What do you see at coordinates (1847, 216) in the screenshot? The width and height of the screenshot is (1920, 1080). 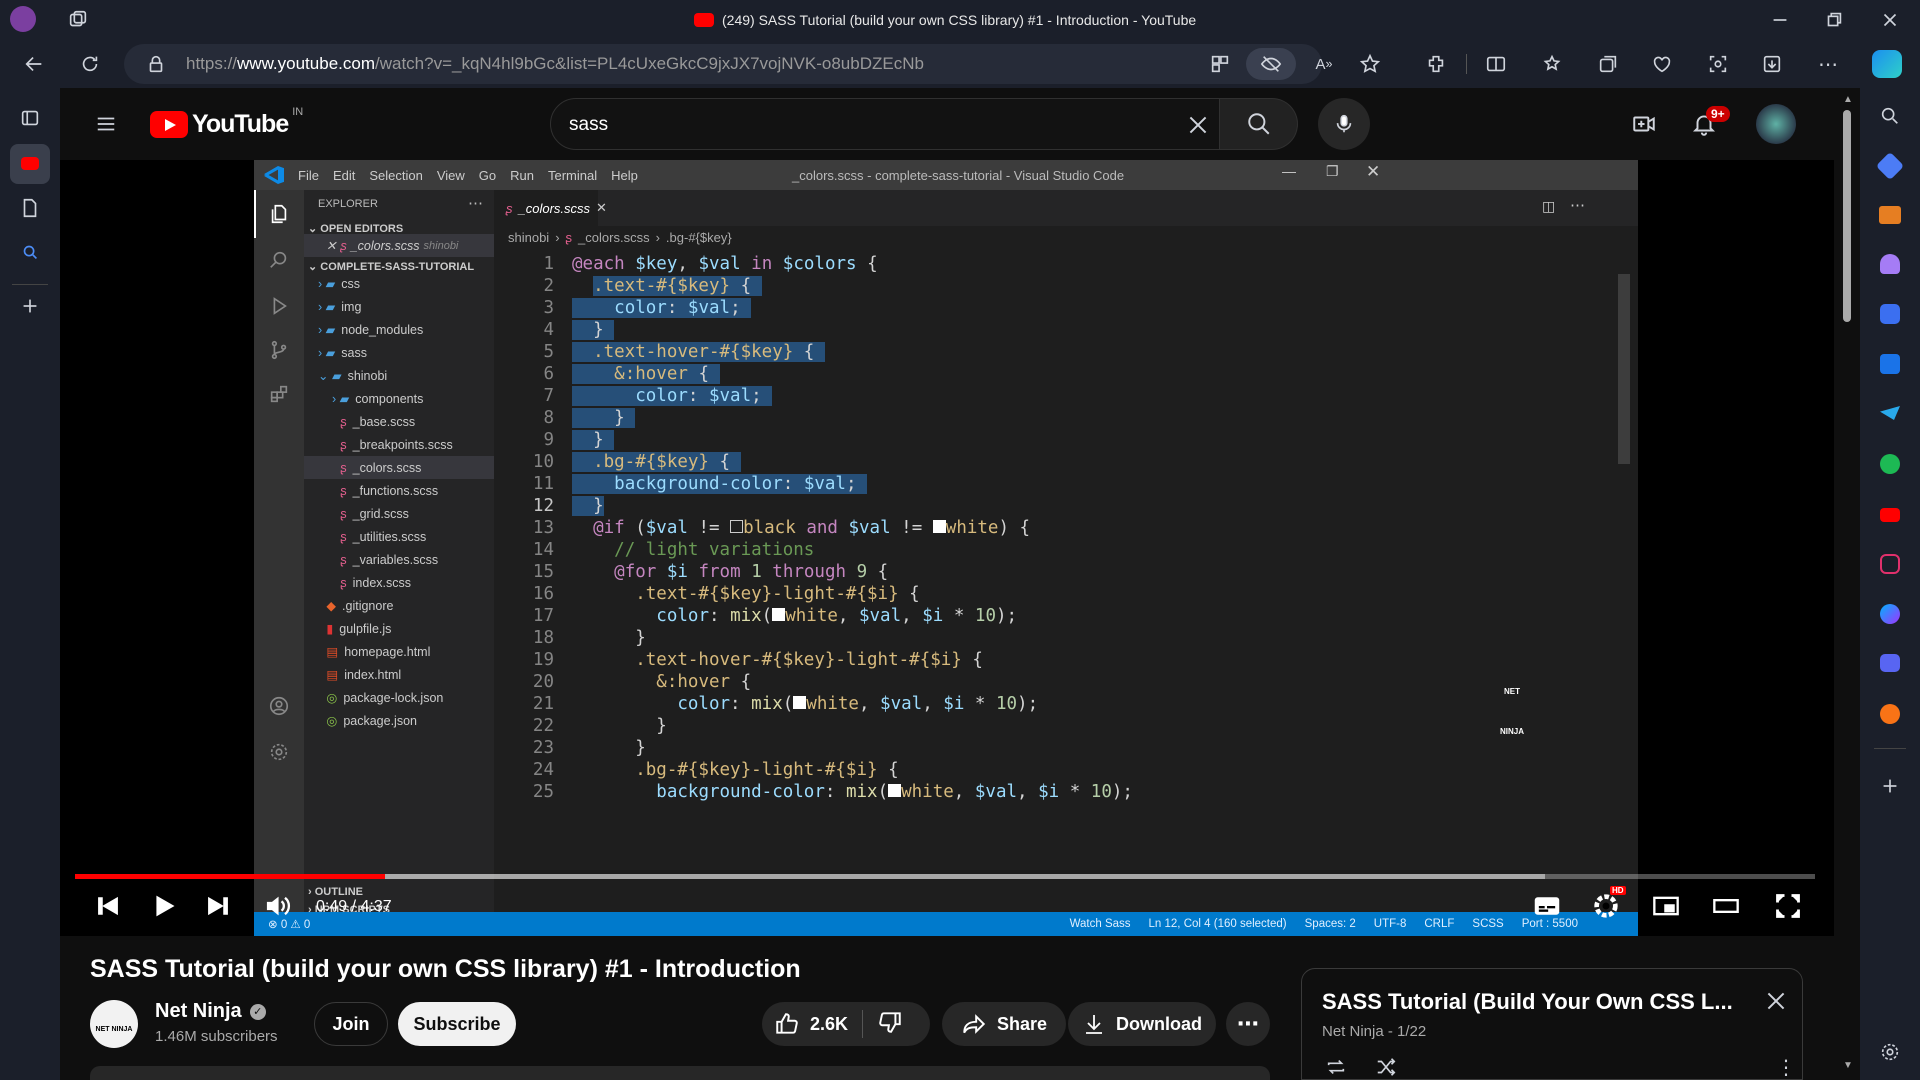 I see `scrollbar-thumb` at bounding box center [1847, 216].